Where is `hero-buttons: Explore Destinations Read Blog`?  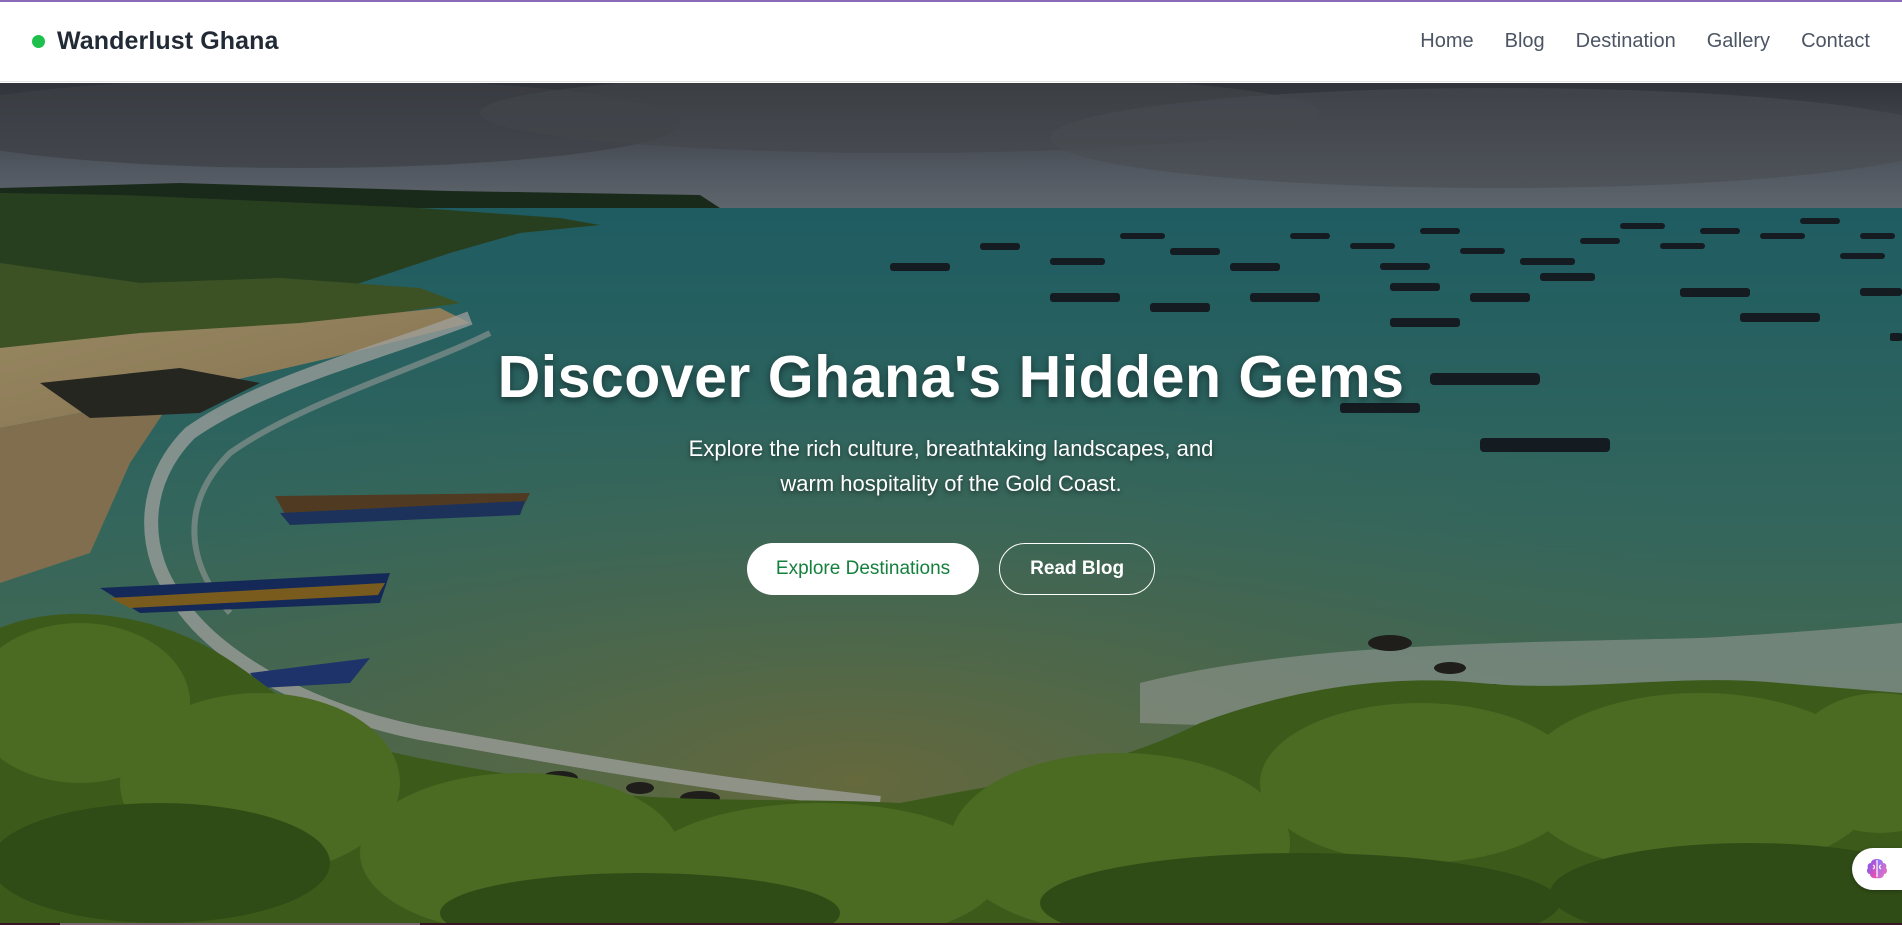
hero-buttons: Explore Destinations Read Blog is located at coordinates (951, 569).